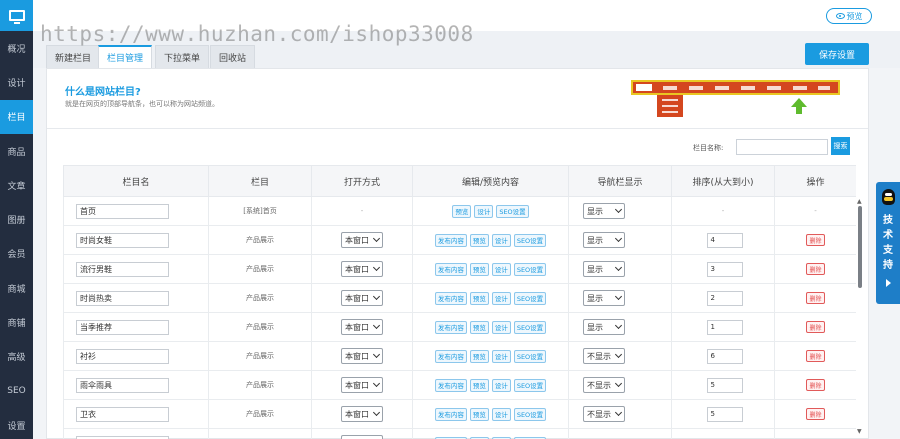 This screenshot has width=900, height=439. I want to click on sort-input: 6, so click(724, 356).